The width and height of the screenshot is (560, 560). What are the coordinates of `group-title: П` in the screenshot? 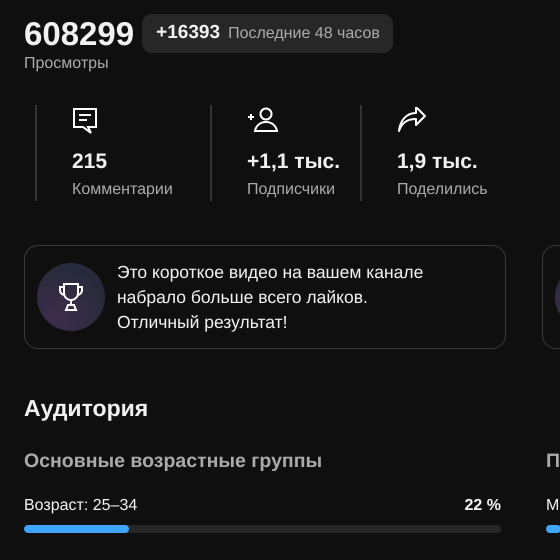 It's located at (553, 461).